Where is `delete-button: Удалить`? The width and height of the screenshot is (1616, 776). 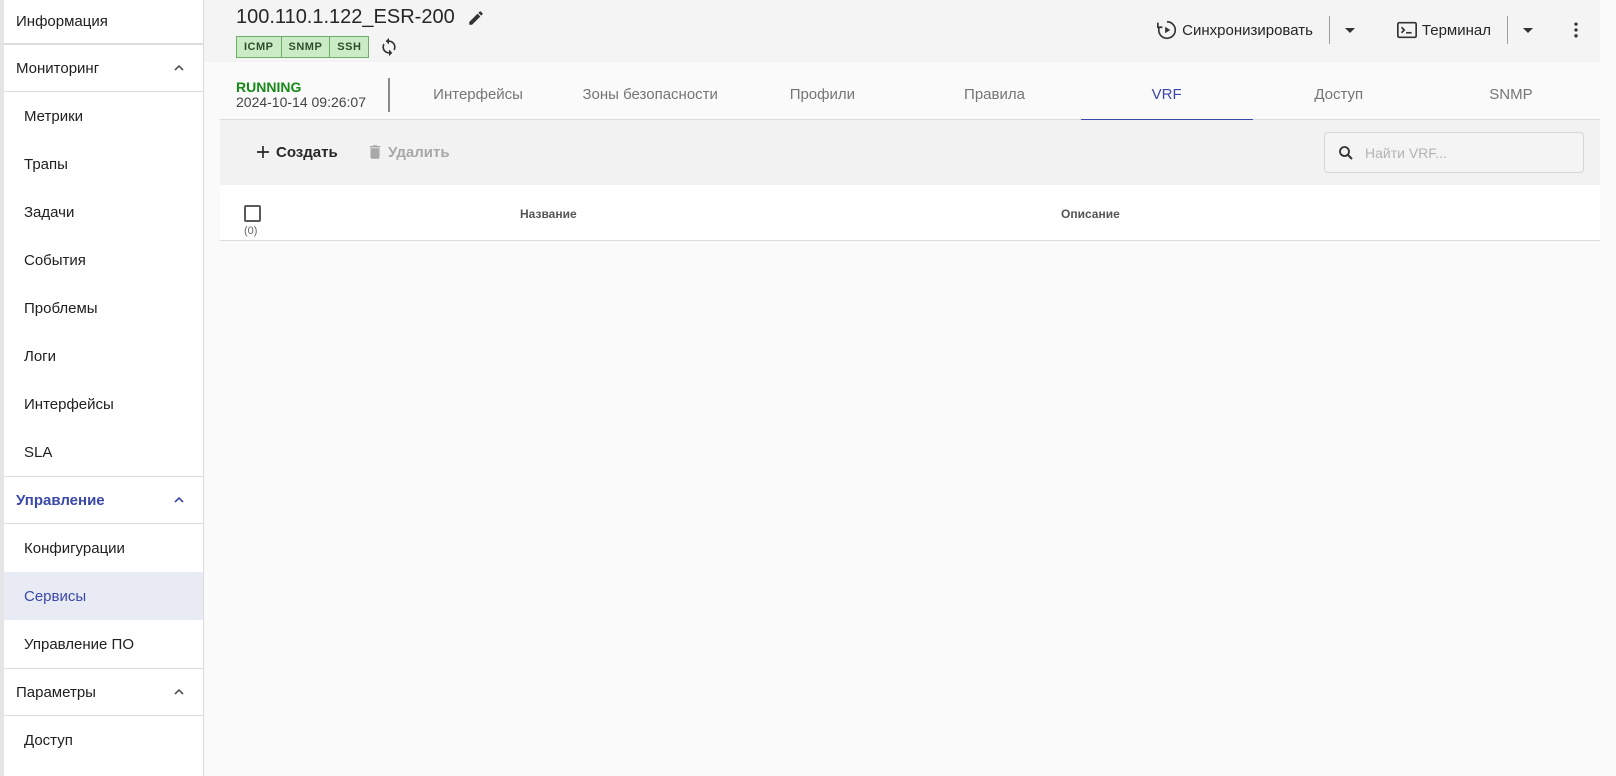 delete-button: Удалить is located at coordinates (408, 152).